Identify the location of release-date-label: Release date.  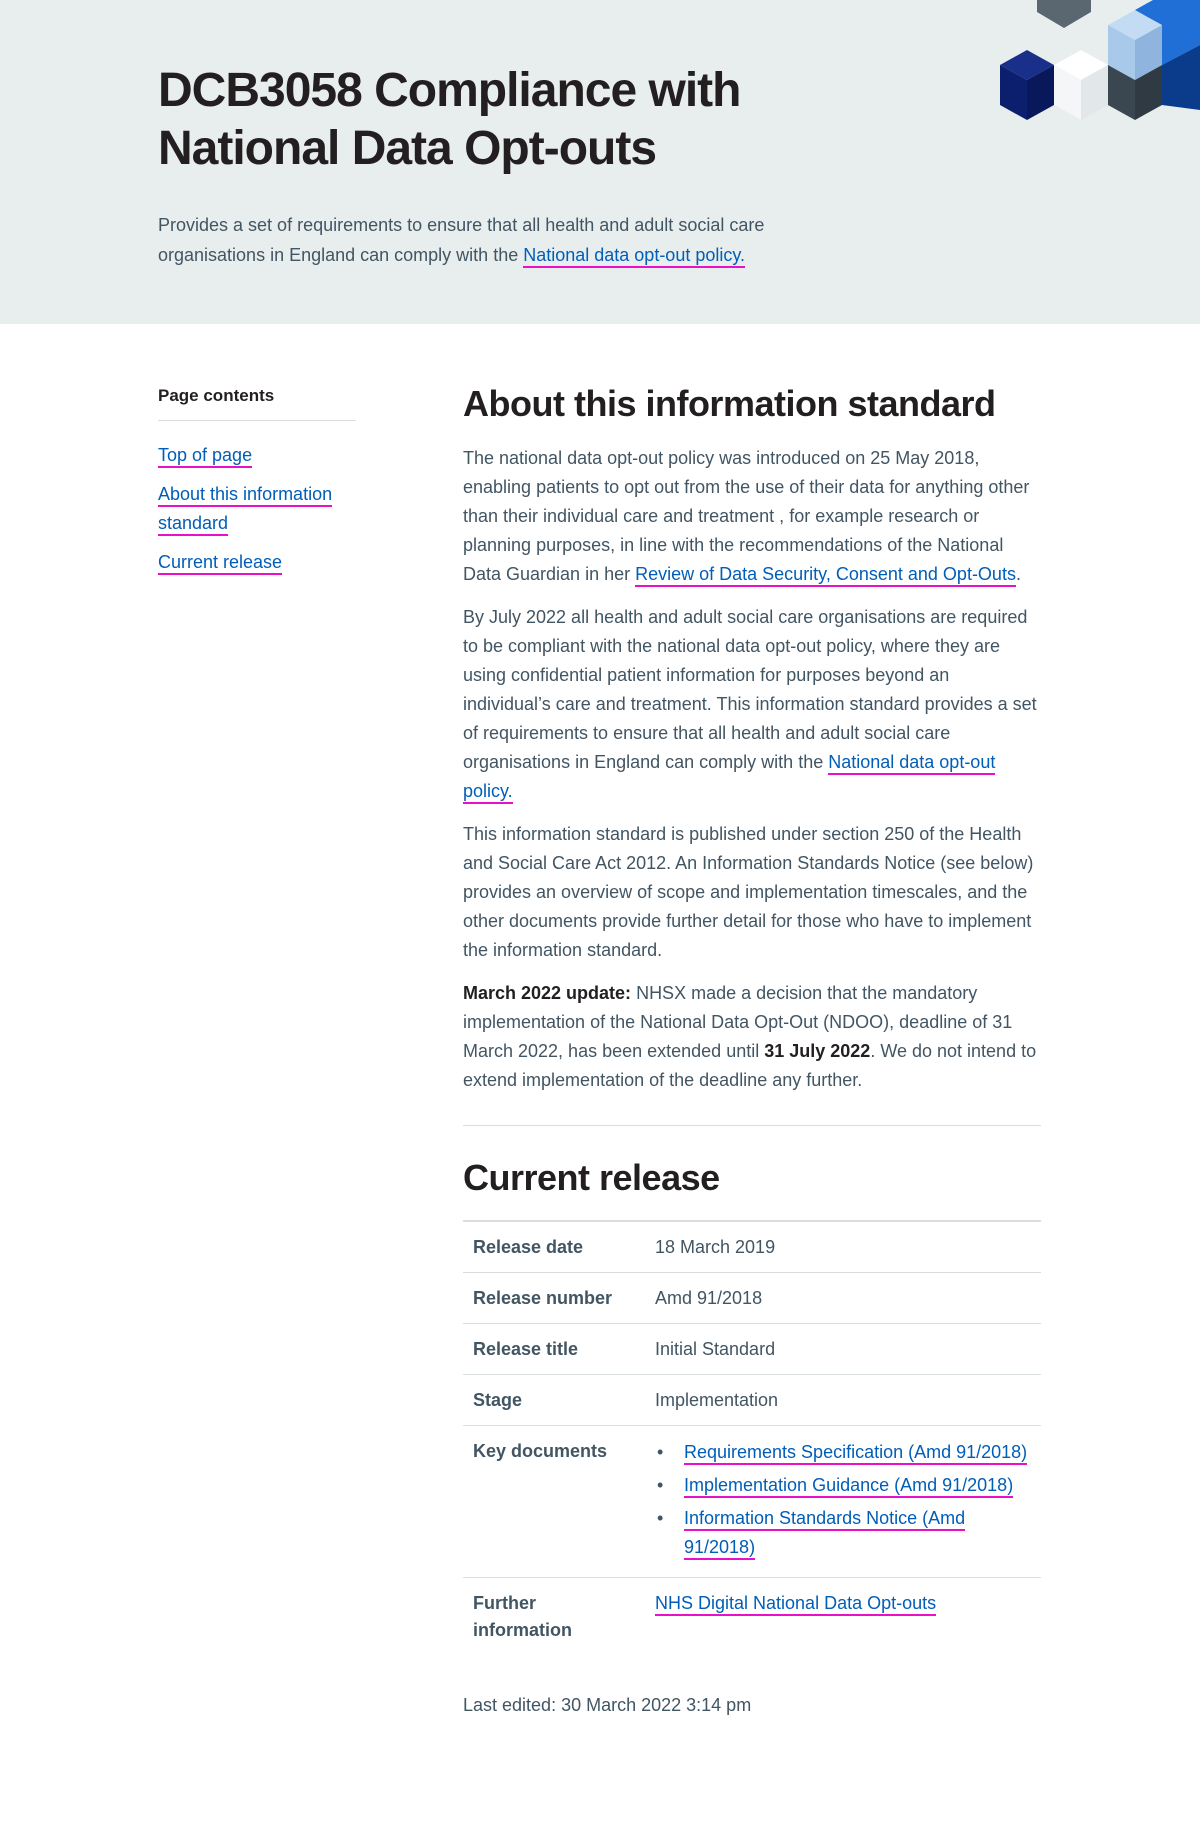
(554, 1247).